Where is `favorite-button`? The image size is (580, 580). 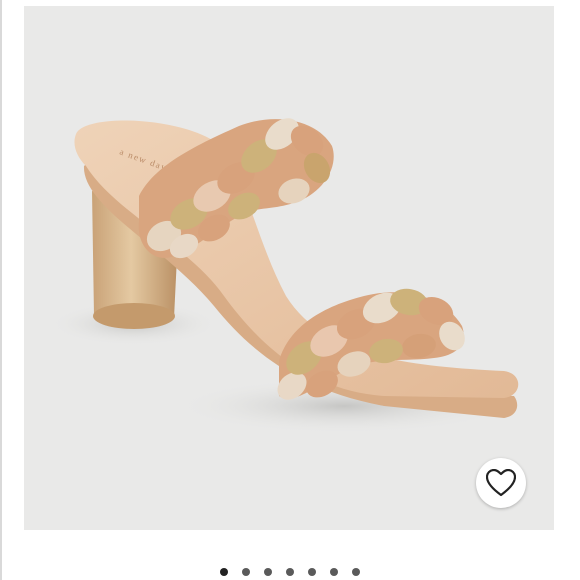
favorite-button is located at coordinates (501, 483).